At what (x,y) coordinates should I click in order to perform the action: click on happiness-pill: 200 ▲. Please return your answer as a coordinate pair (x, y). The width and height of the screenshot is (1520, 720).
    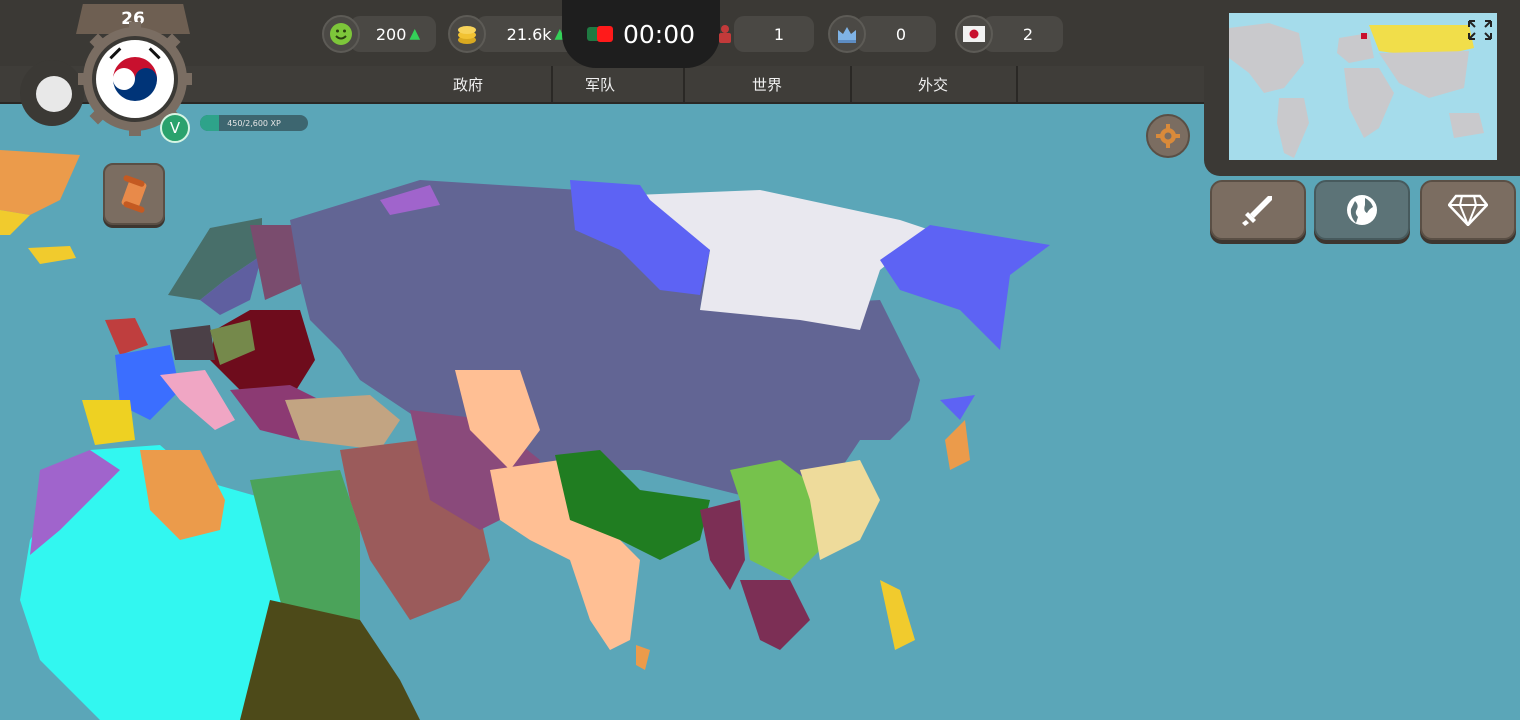
    Looking at the image, I should click on (393, 34).